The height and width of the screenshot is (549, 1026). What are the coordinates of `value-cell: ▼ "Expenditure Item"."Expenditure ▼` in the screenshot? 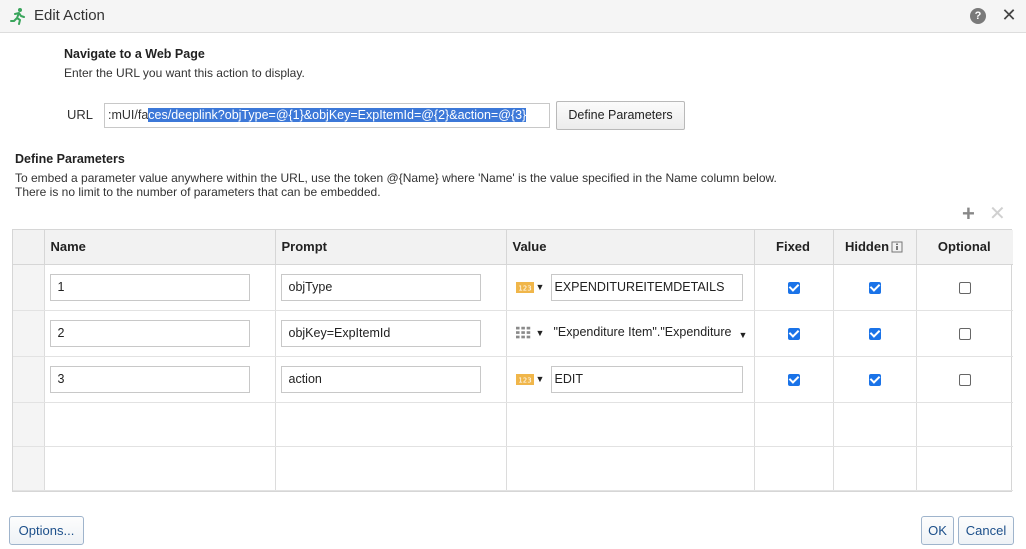 It's located at (630, 333).